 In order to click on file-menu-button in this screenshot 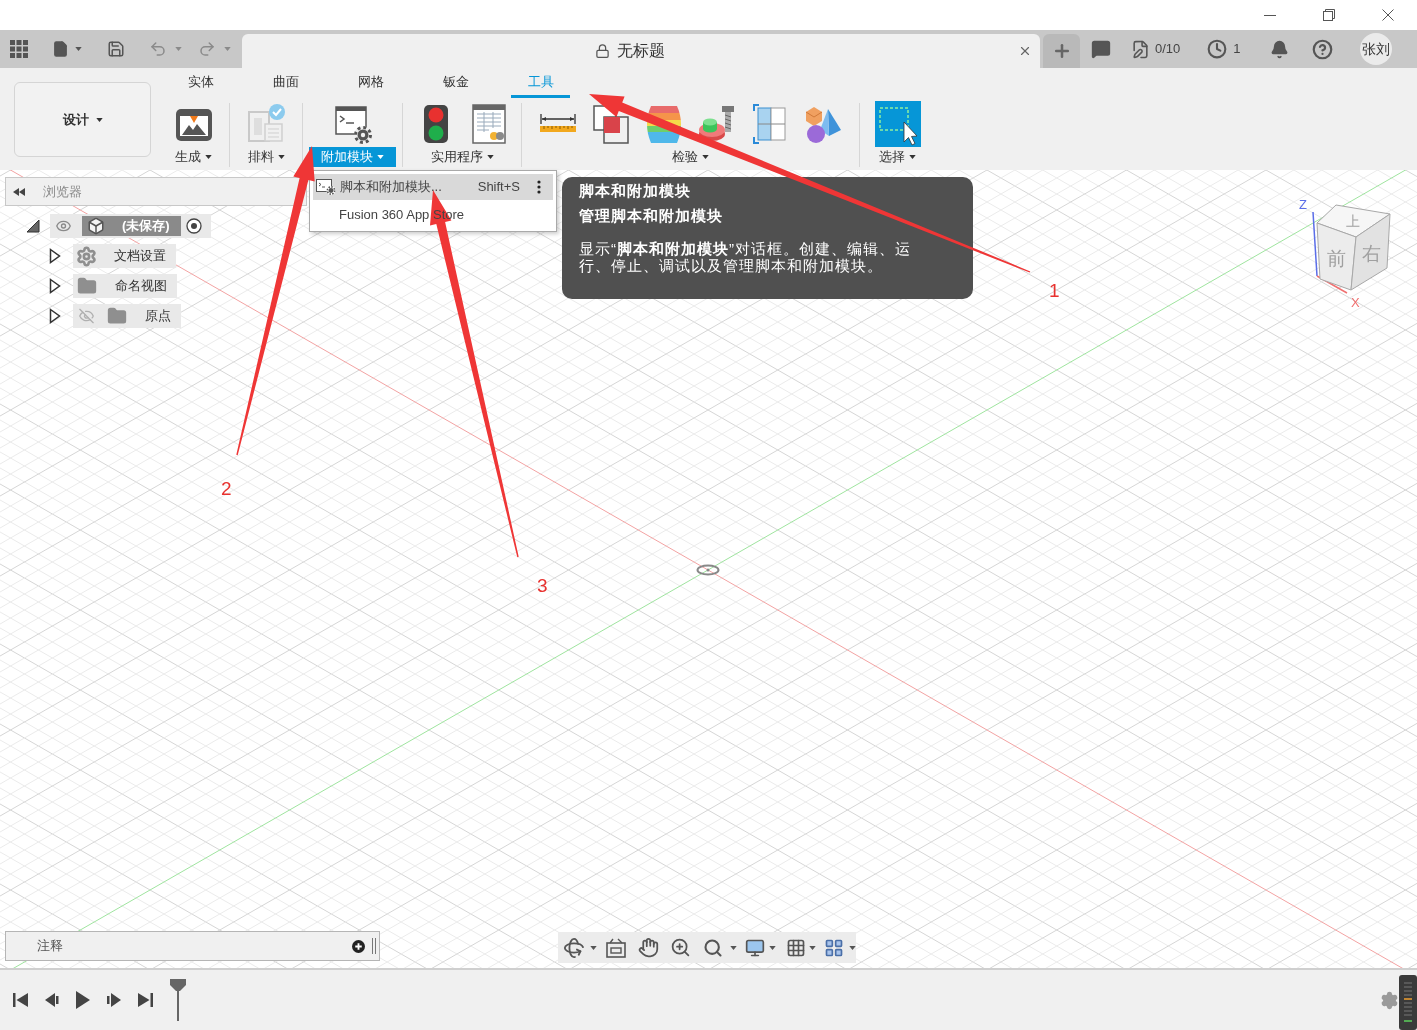, I will do `click(67, 49)`.